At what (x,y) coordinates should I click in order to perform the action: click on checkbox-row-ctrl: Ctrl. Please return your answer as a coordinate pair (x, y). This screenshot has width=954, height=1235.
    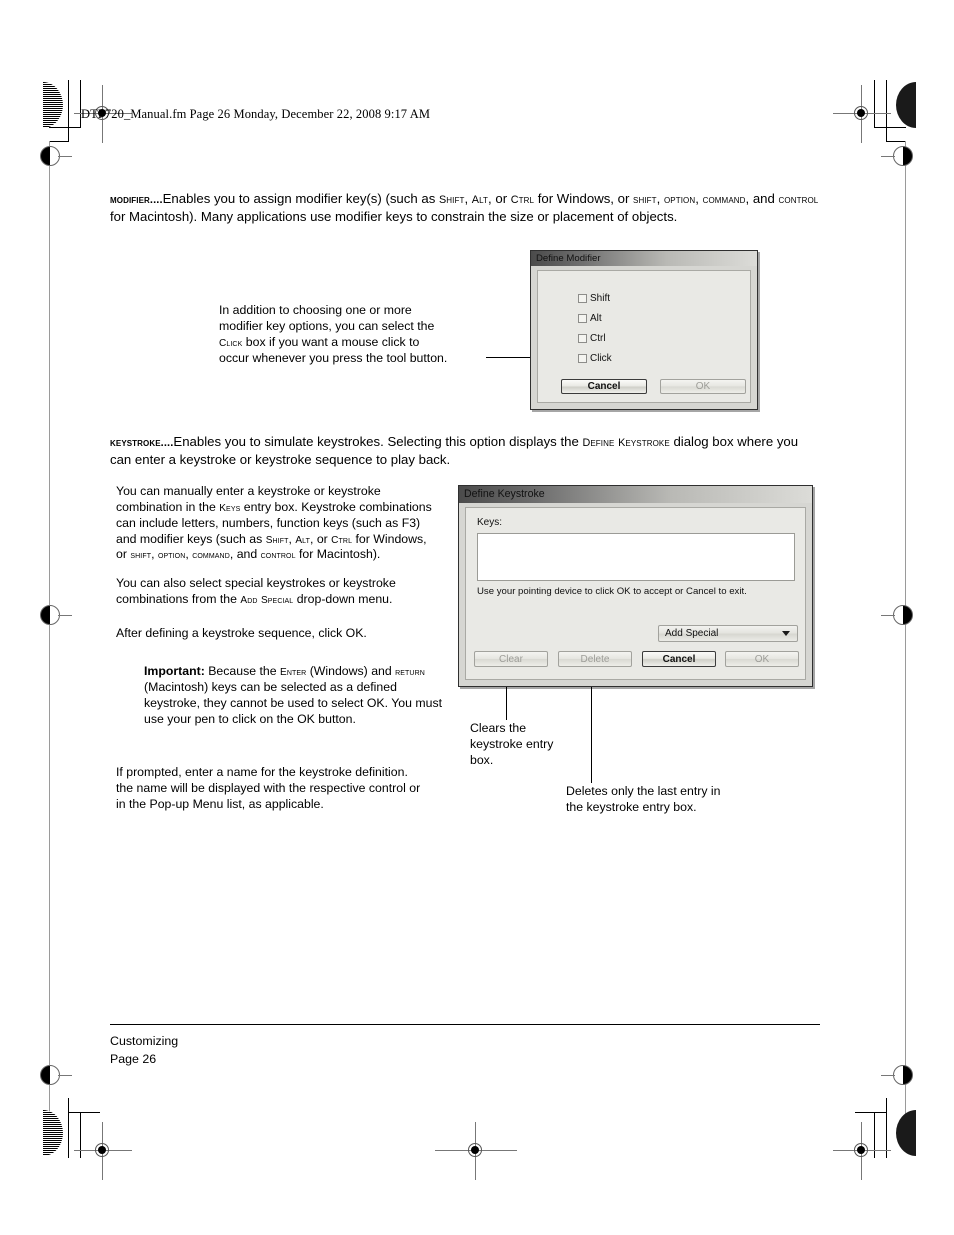
    Looking at the image, I should click on (592, 338).